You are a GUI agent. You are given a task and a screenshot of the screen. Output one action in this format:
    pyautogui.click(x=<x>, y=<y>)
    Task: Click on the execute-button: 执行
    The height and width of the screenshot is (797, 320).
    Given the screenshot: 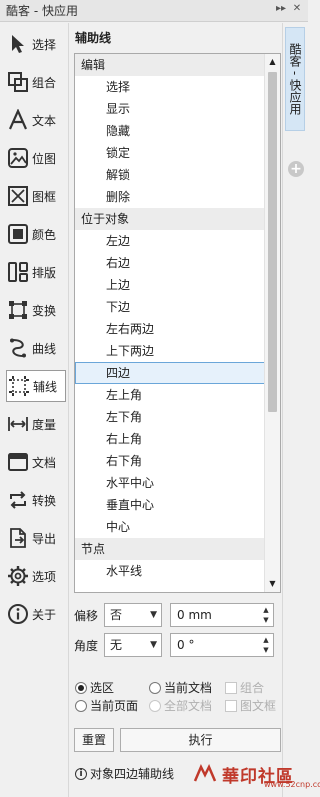 What is the action you would take?
    pyautogui.click(x=200, y=740)
    